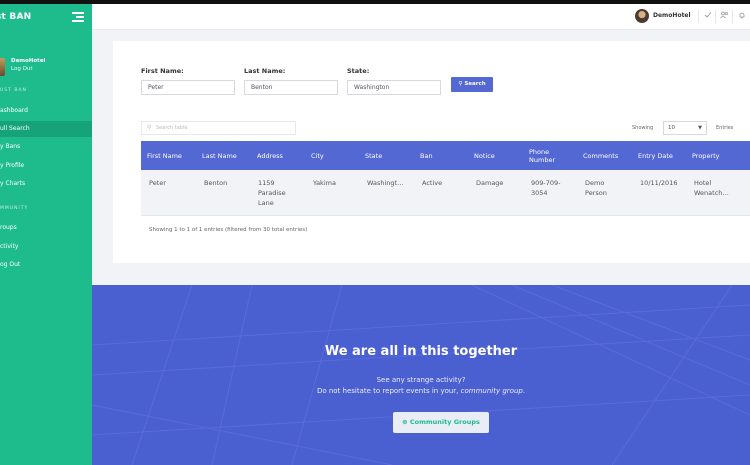  What do you see at coordinates (188, 87) in the screenshot?
I see `first-name-input: Peter` at bounding box center [188, 87].